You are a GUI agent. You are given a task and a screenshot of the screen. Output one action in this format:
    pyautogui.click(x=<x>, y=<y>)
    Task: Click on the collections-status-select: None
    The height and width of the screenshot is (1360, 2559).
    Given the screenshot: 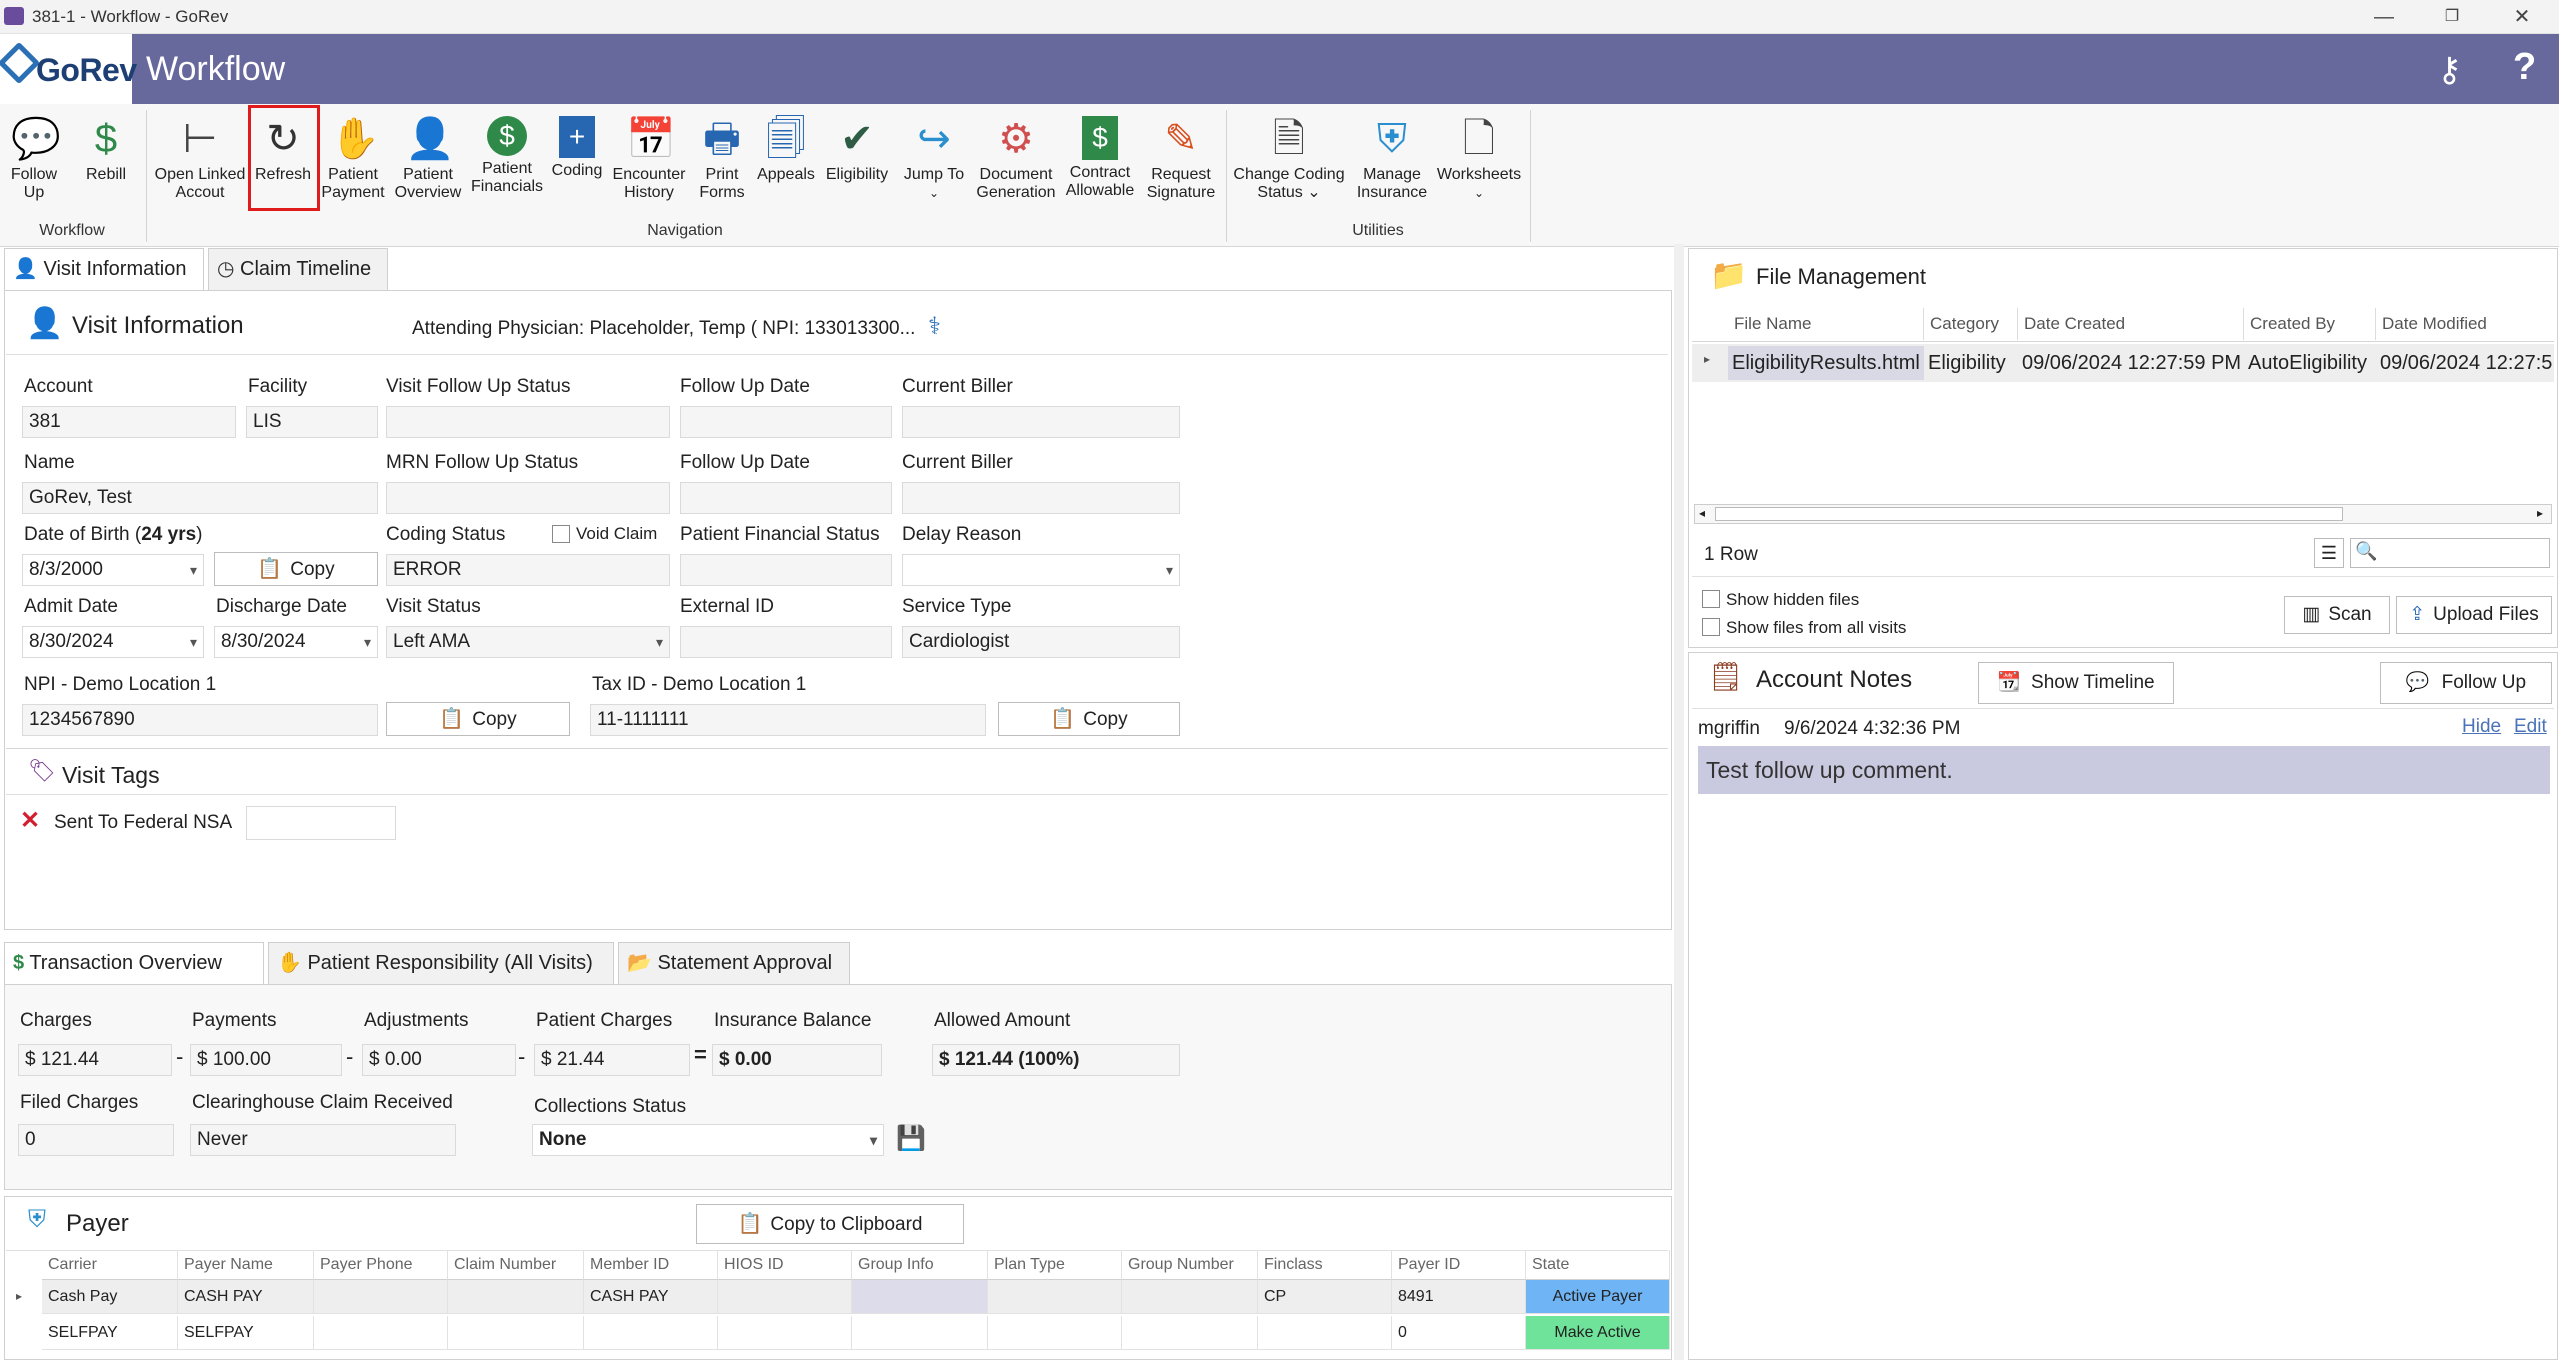 What is the action you would take?
    pyautogui.click(x=708, y=1140)
    